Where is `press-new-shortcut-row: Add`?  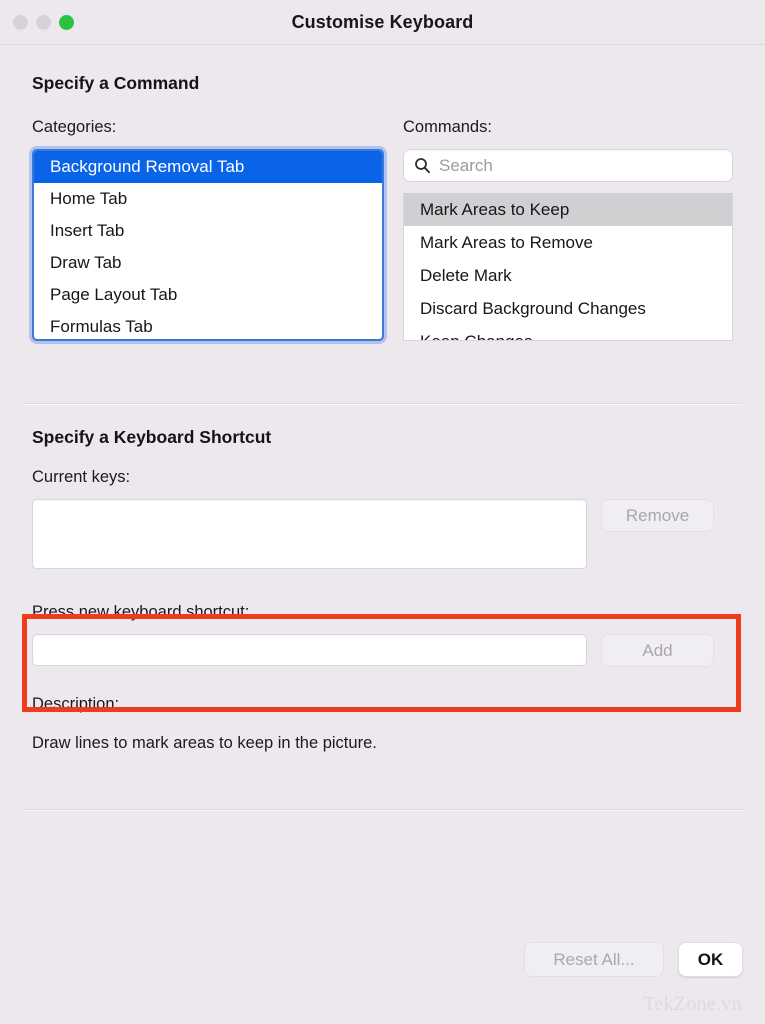 press-new-shortcut-row: Add is located at coordinates (382, 650).